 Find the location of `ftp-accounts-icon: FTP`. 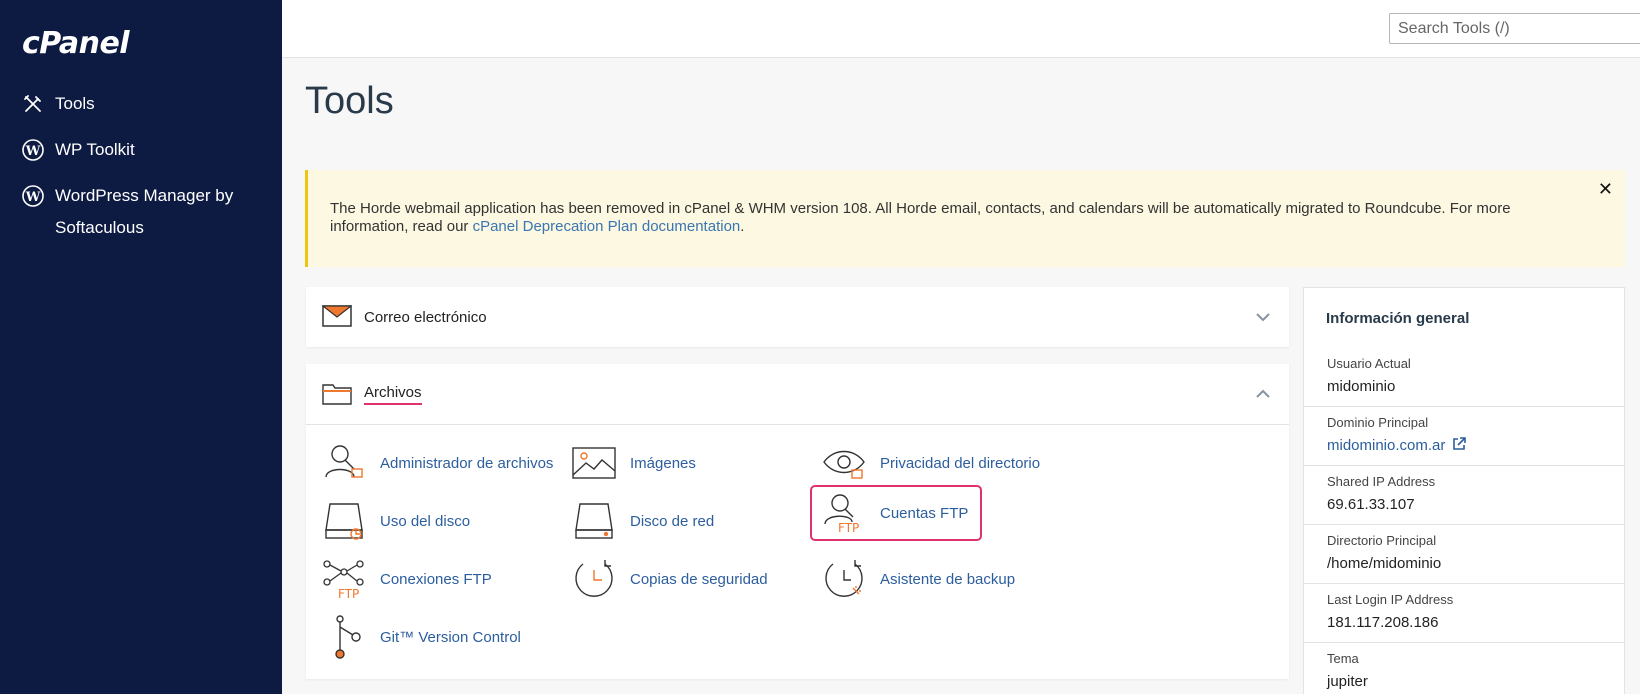

ftp-accounts-icon: FTP is located at coordinates (844, 513).